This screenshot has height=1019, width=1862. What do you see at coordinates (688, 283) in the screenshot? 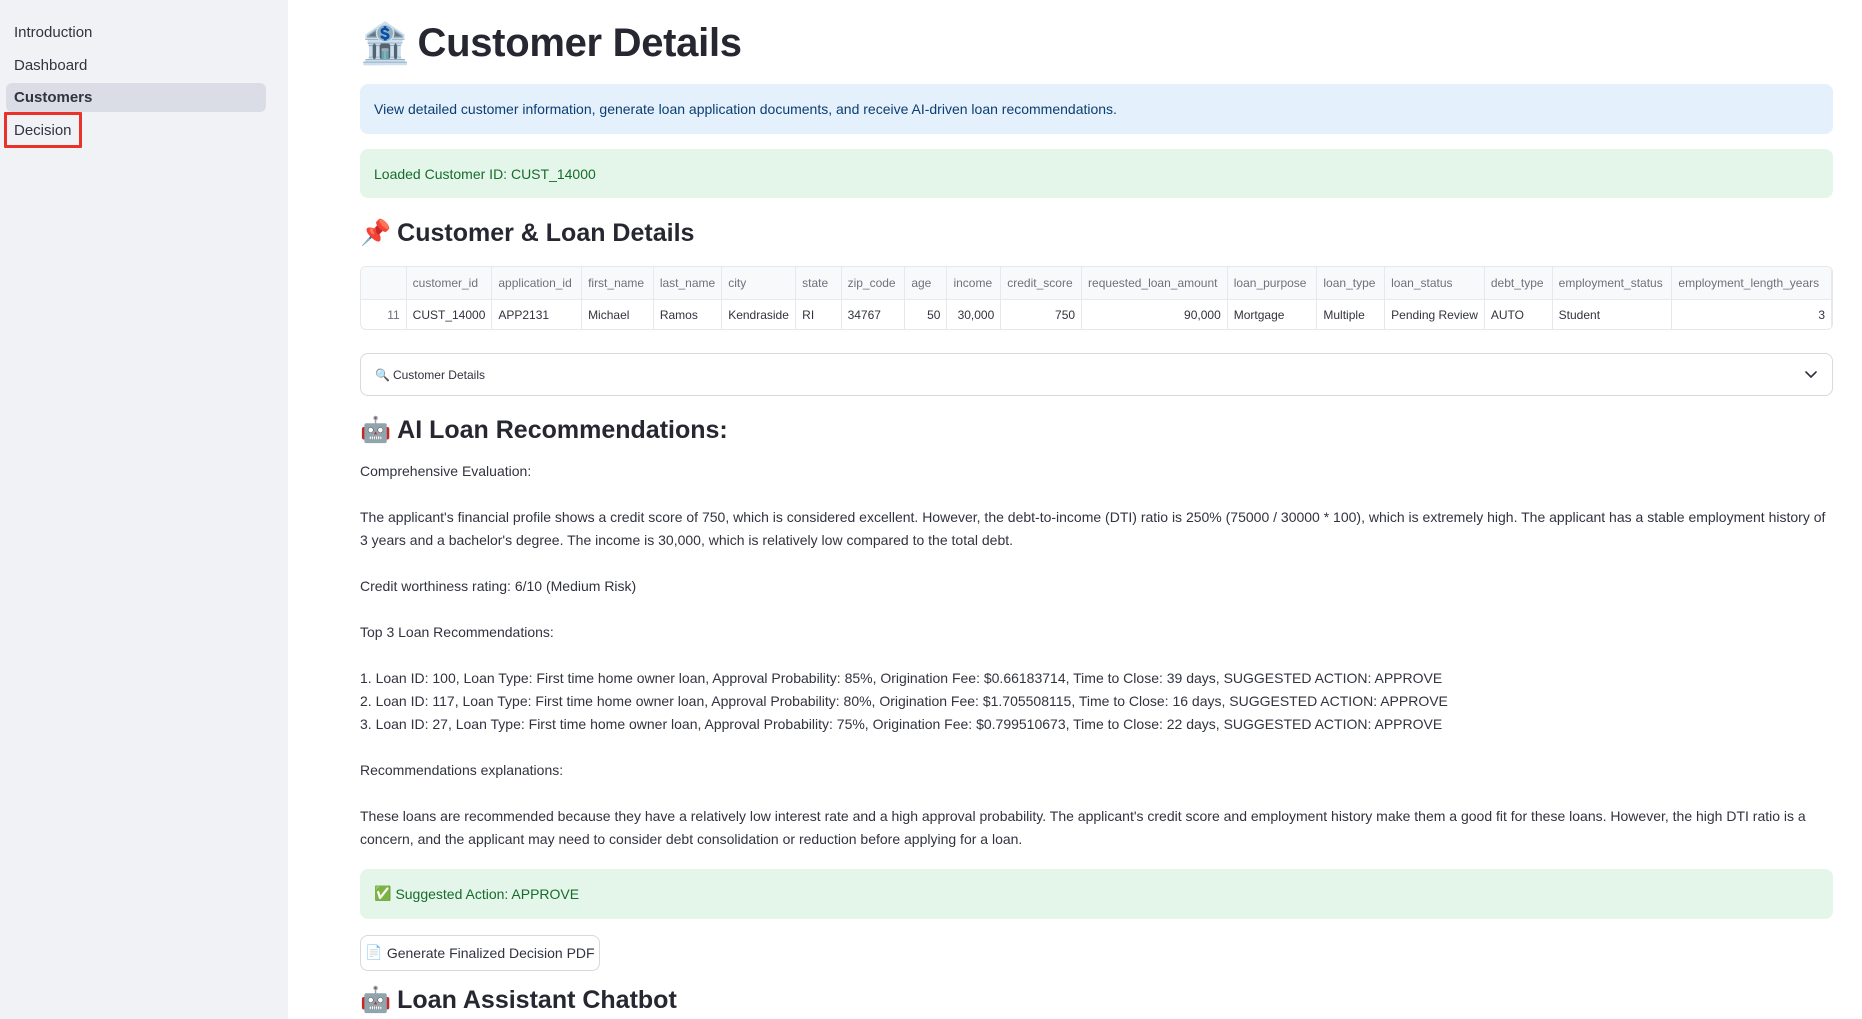
I see `column-header: last_name` at bounding box center [688, 283].